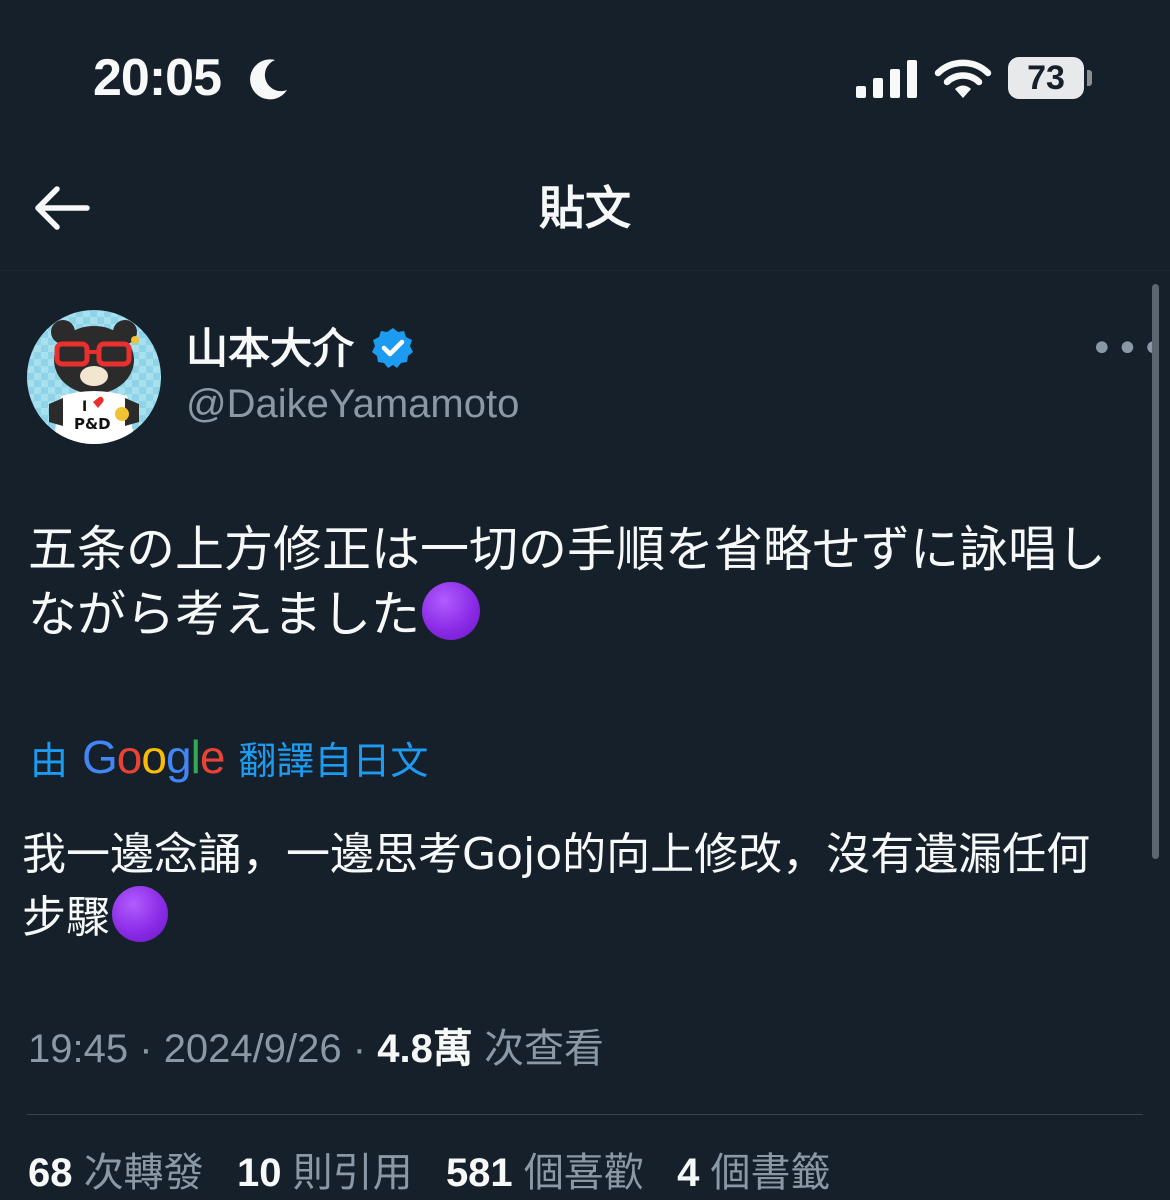 This screenshot has width=1170, height=1200. What do you see at coordinates (425, 1049) in the screenshot?
I see `views-count: 4.8萬` at bounding box center [425, 1049].